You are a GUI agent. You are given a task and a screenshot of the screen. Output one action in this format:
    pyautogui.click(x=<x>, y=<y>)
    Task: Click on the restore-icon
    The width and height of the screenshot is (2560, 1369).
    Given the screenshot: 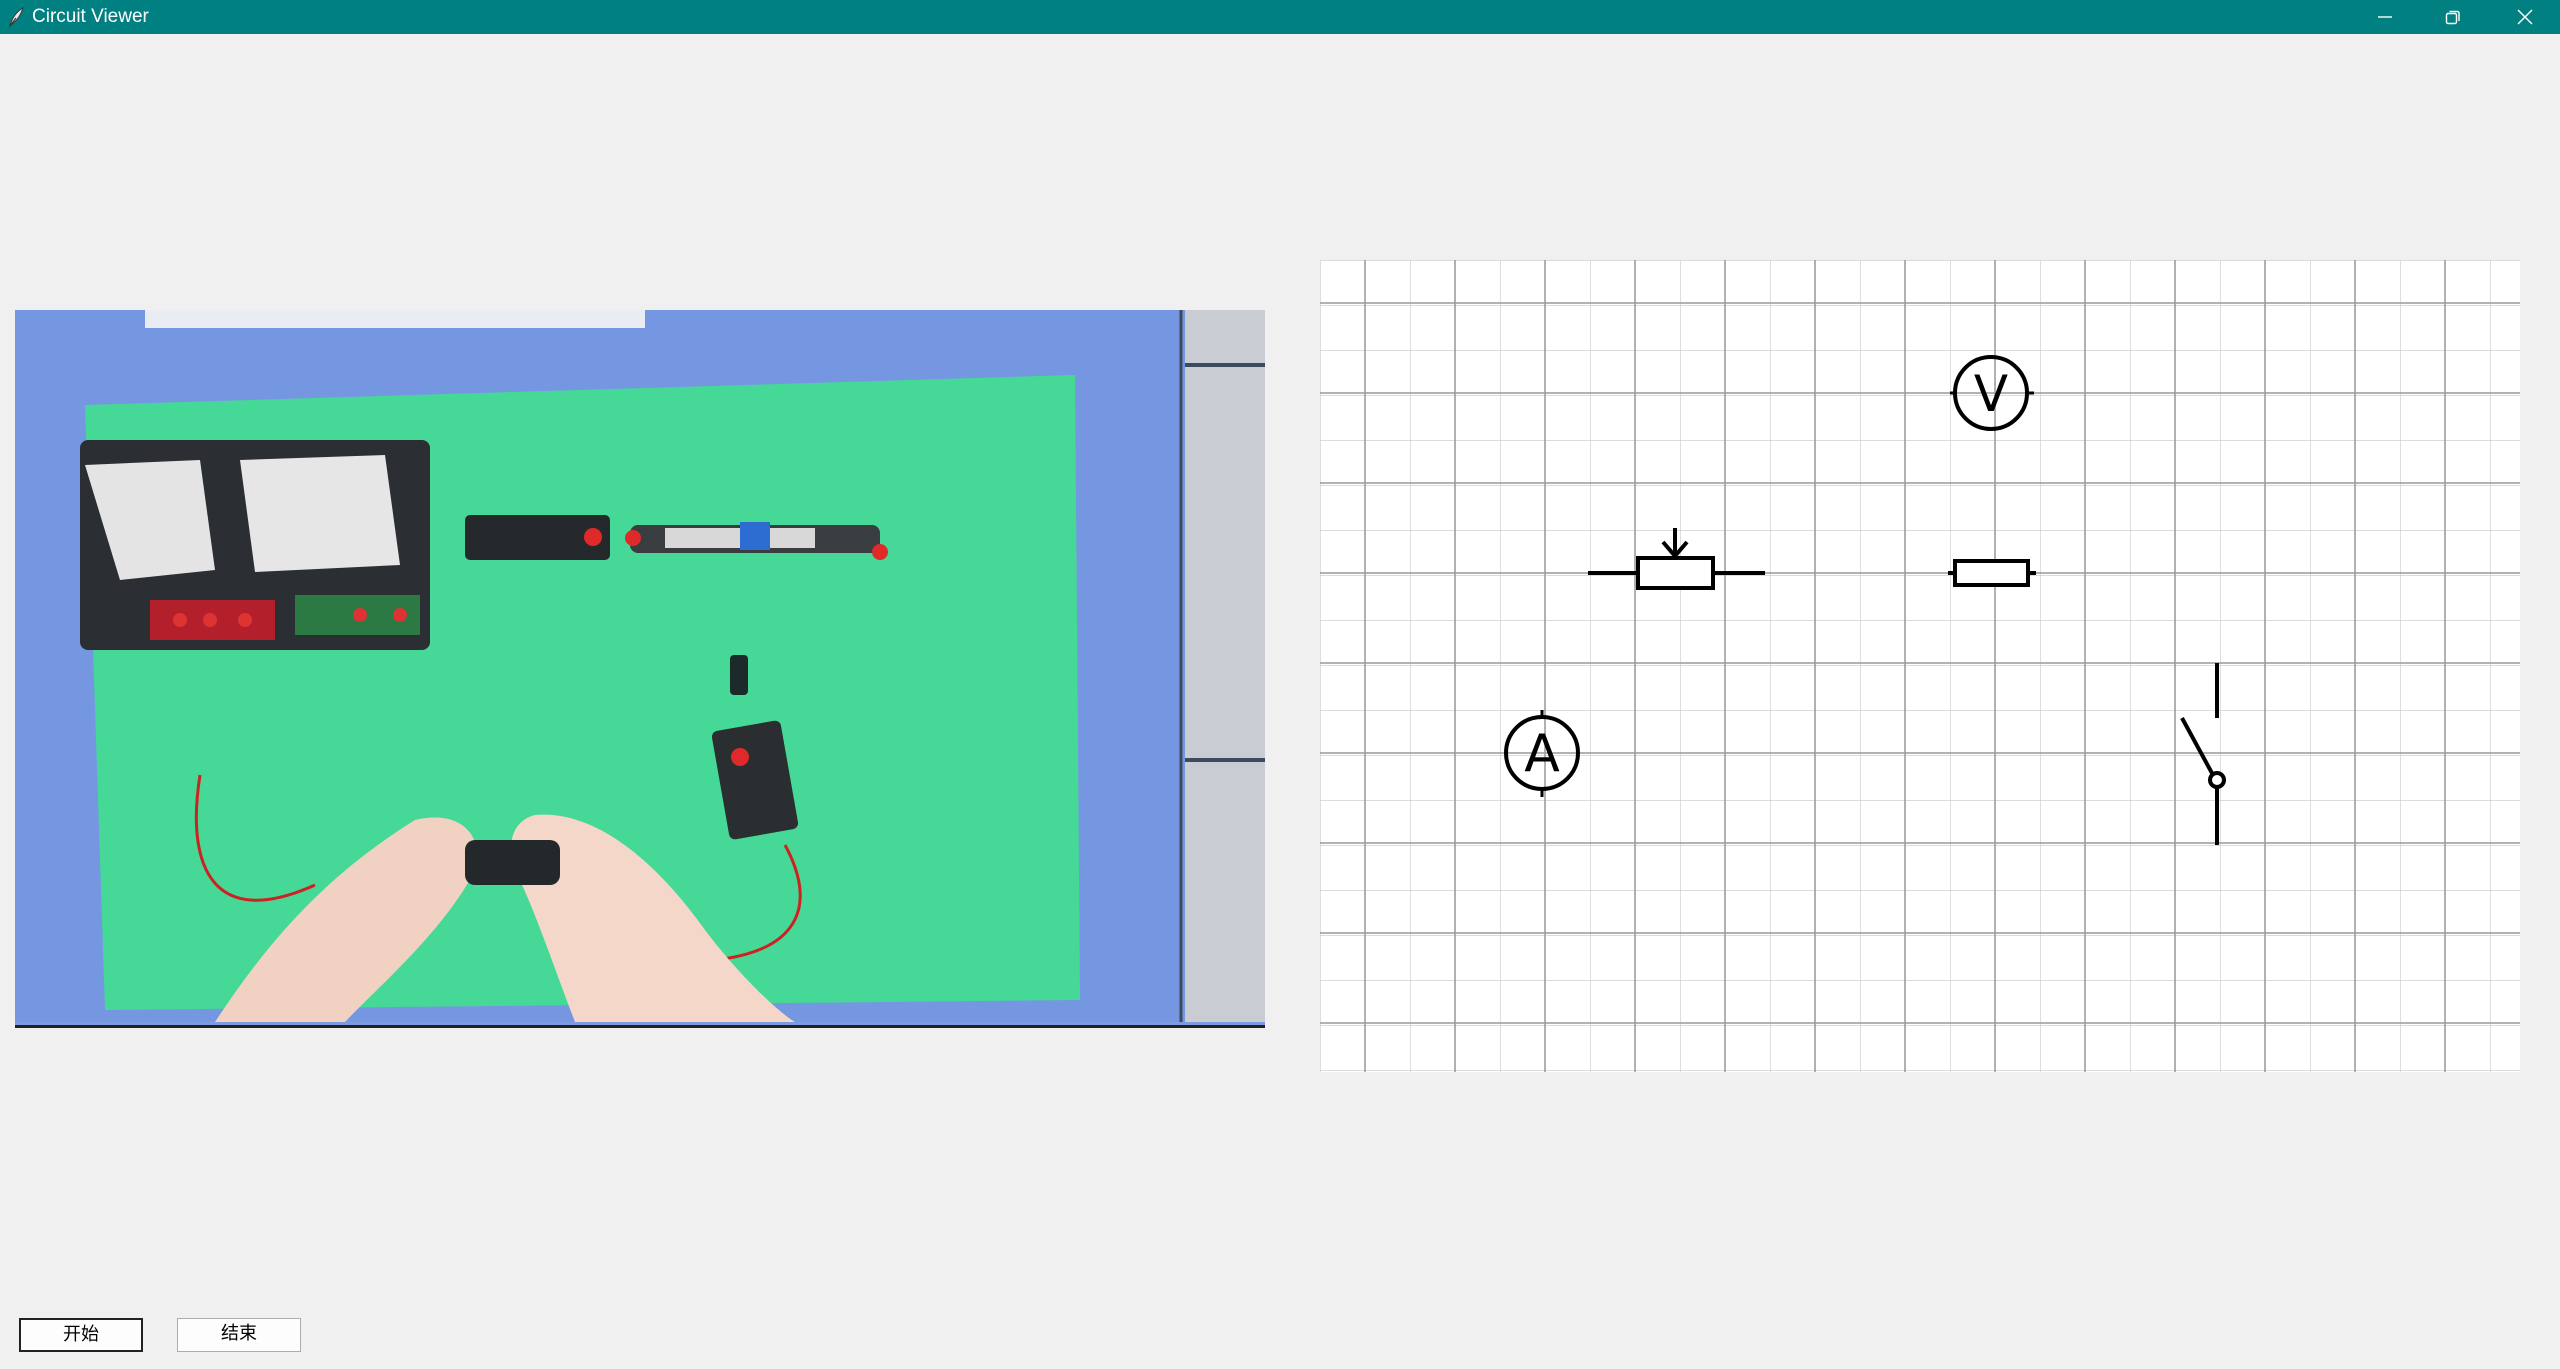 What is the action you would take?
    pyautogui.click(x=2452, y=17)
    